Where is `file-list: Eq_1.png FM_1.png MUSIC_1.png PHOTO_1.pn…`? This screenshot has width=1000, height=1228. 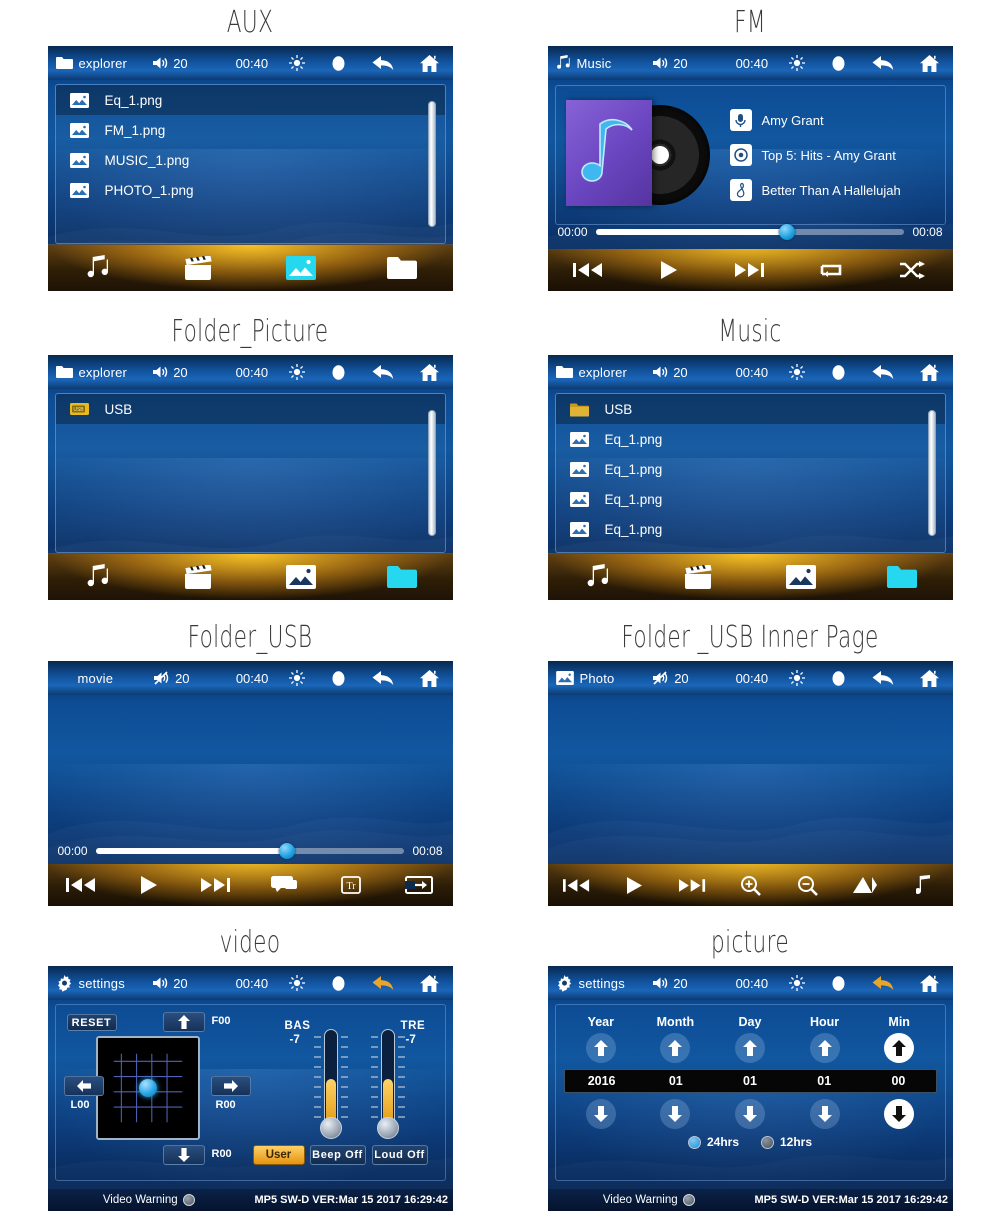 file-list: Eq_1.png FM_1.png MUSIC_1.png PHOTO_1.pn… is located at coordinates (250, 164).